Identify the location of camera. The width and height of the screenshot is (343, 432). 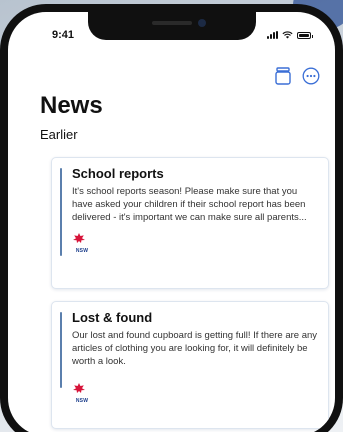
(201, 23).